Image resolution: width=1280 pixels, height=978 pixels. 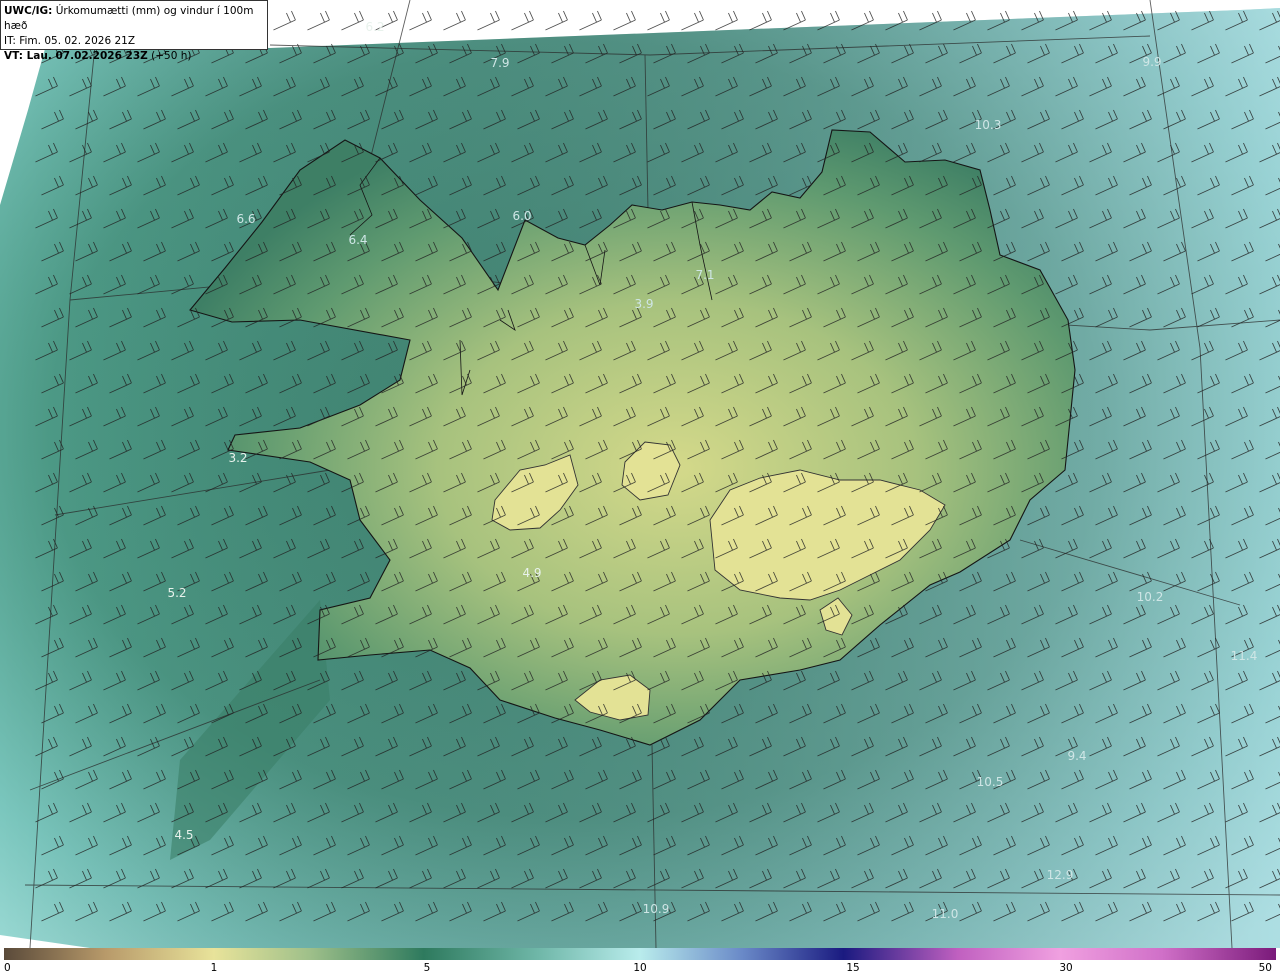 I want to click on colorbar-tick-label: 1, so click(x=214, y=968).